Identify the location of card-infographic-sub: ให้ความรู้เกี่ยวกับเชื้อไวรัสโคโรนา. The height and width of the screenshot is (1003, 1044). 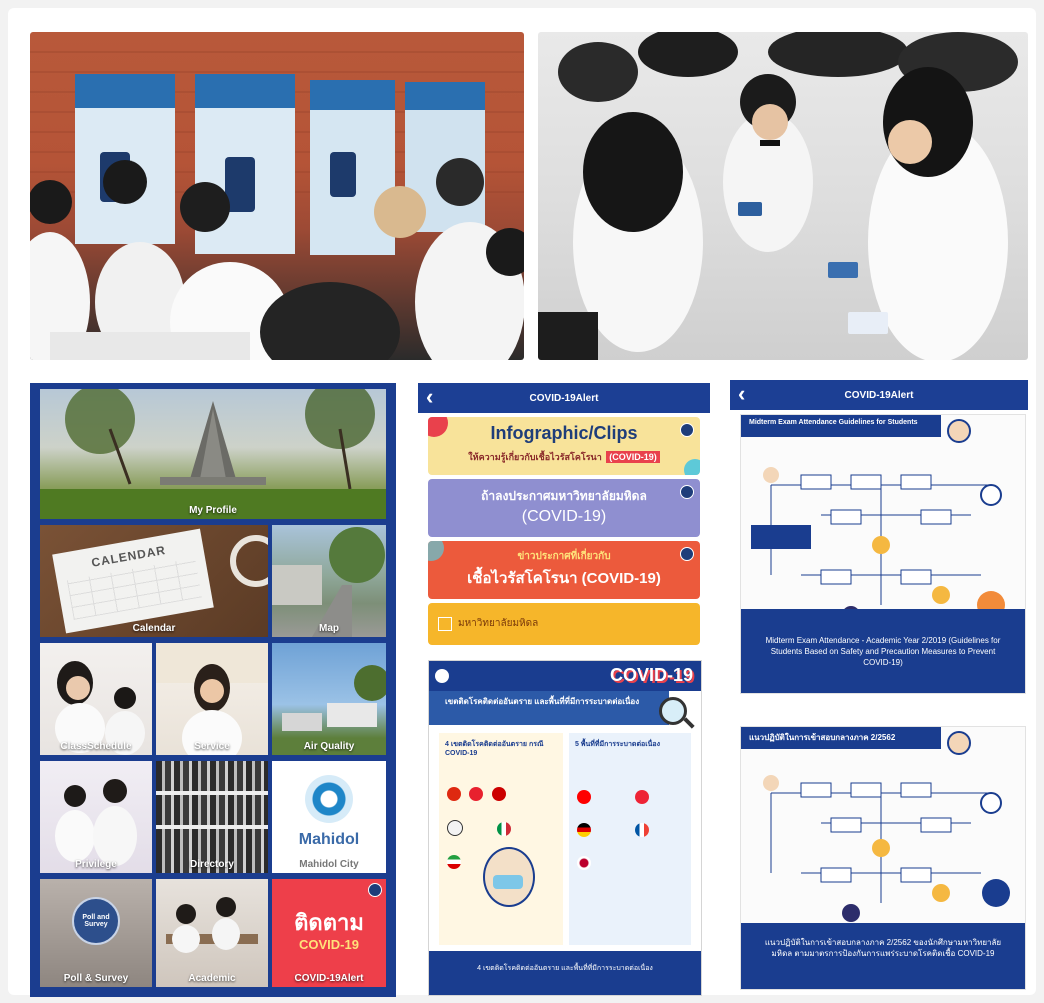
(535, 457).